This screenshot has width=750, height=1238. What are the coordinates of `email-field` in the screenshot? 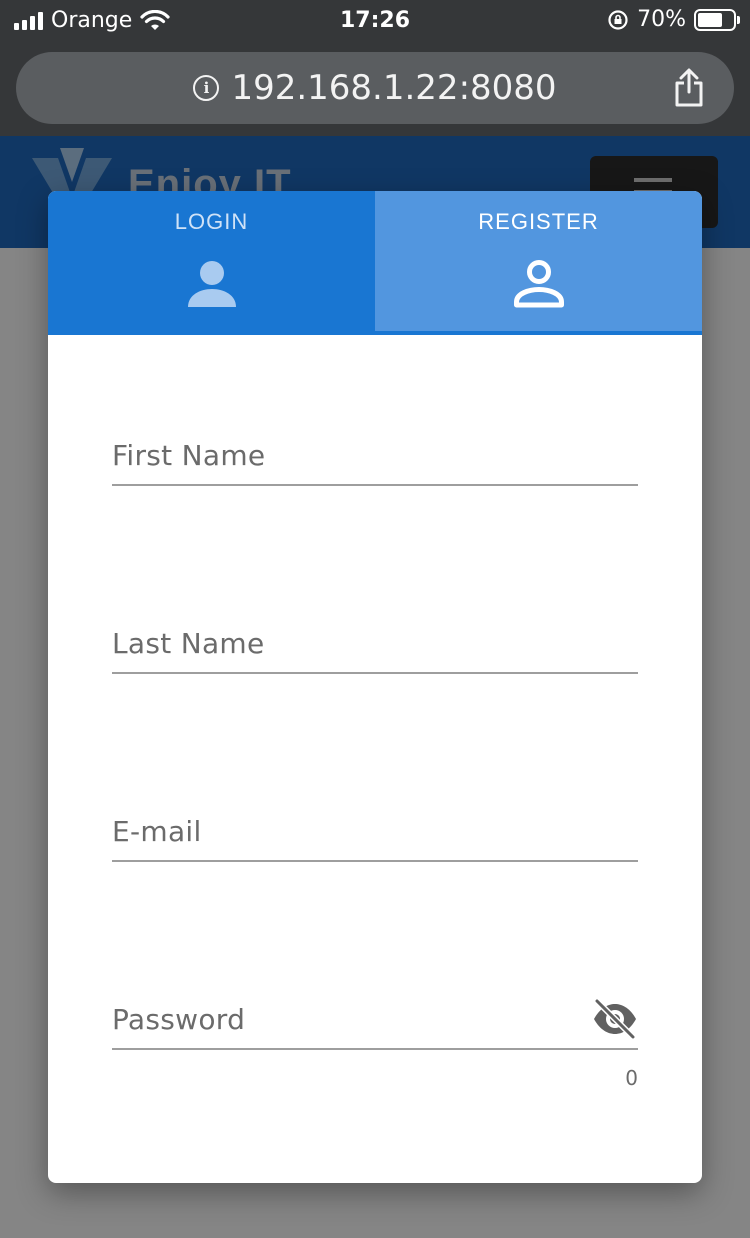 It's located at (375, 832).